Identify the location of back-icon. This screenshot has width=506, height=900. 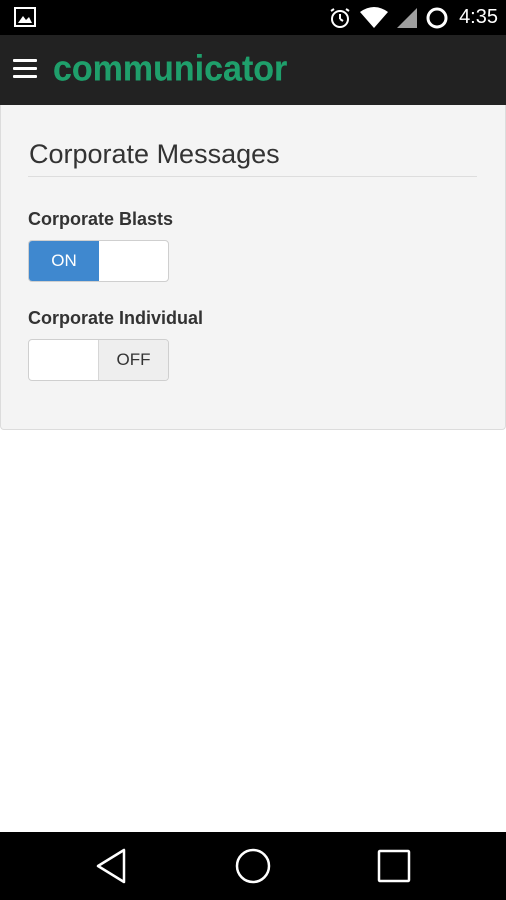
(111, 866).